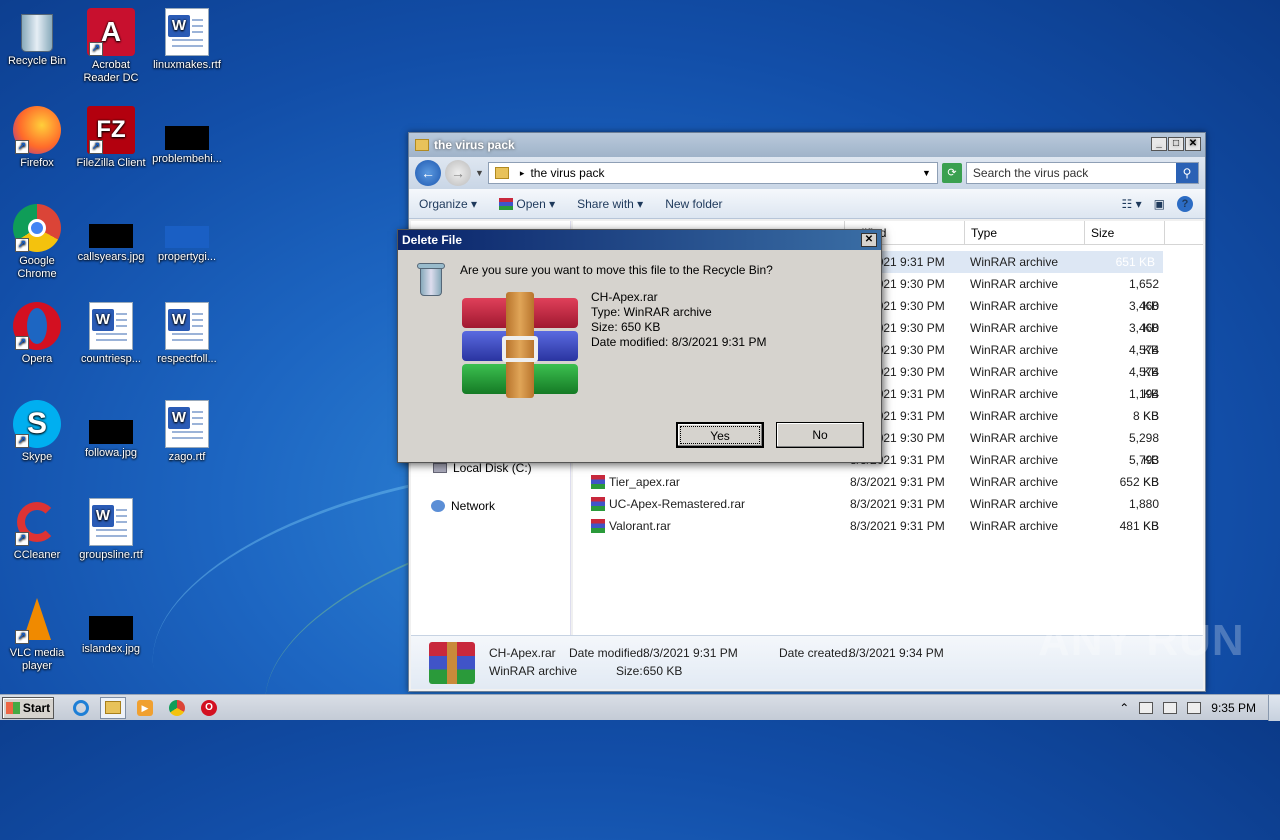 This screenshot has width=1280, height=840. Describe the element at coordinates (37, 267) in the screenshot. I see `icon-label: Google Chrome` at that location.